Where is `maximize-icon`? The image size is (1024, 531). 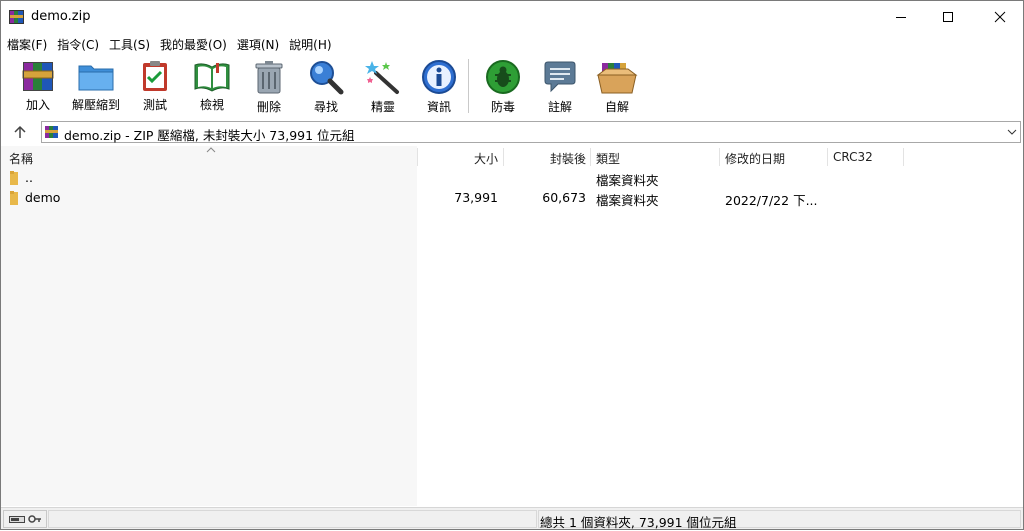 maximize-icon is located at coordinates (948, 17).